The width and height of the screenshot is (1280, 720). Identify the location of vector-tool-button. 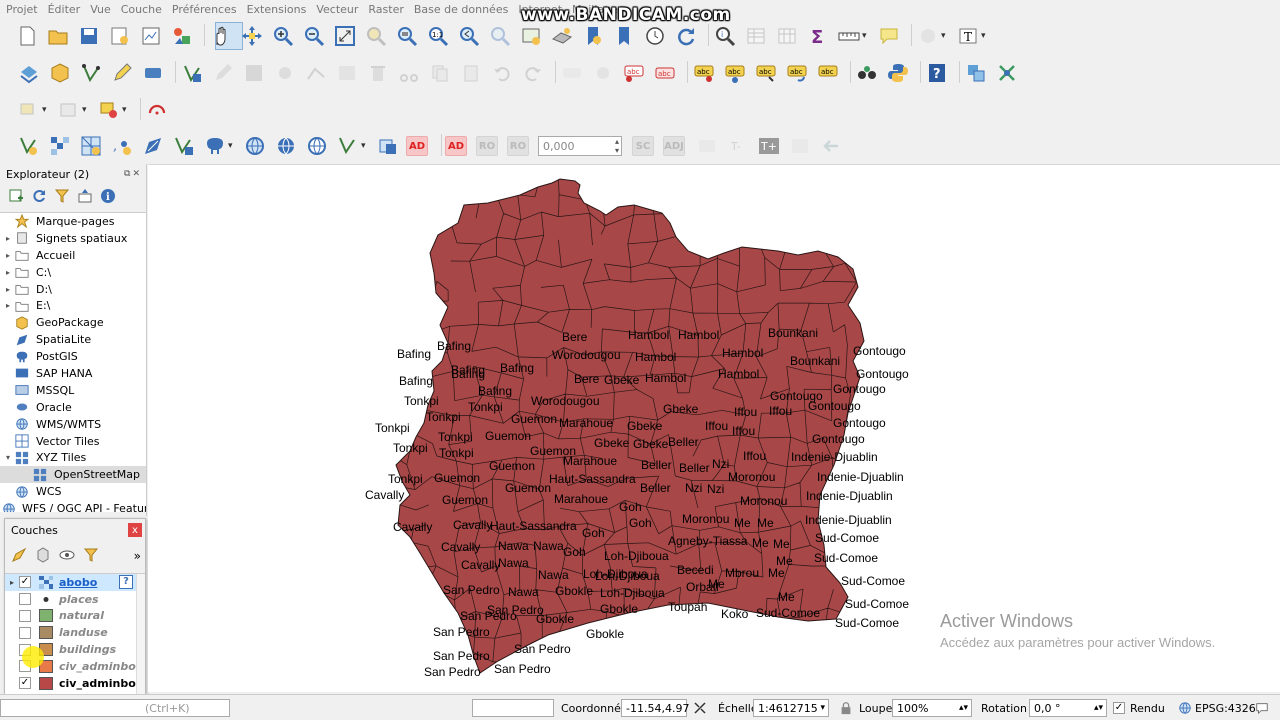
(1007, 73).